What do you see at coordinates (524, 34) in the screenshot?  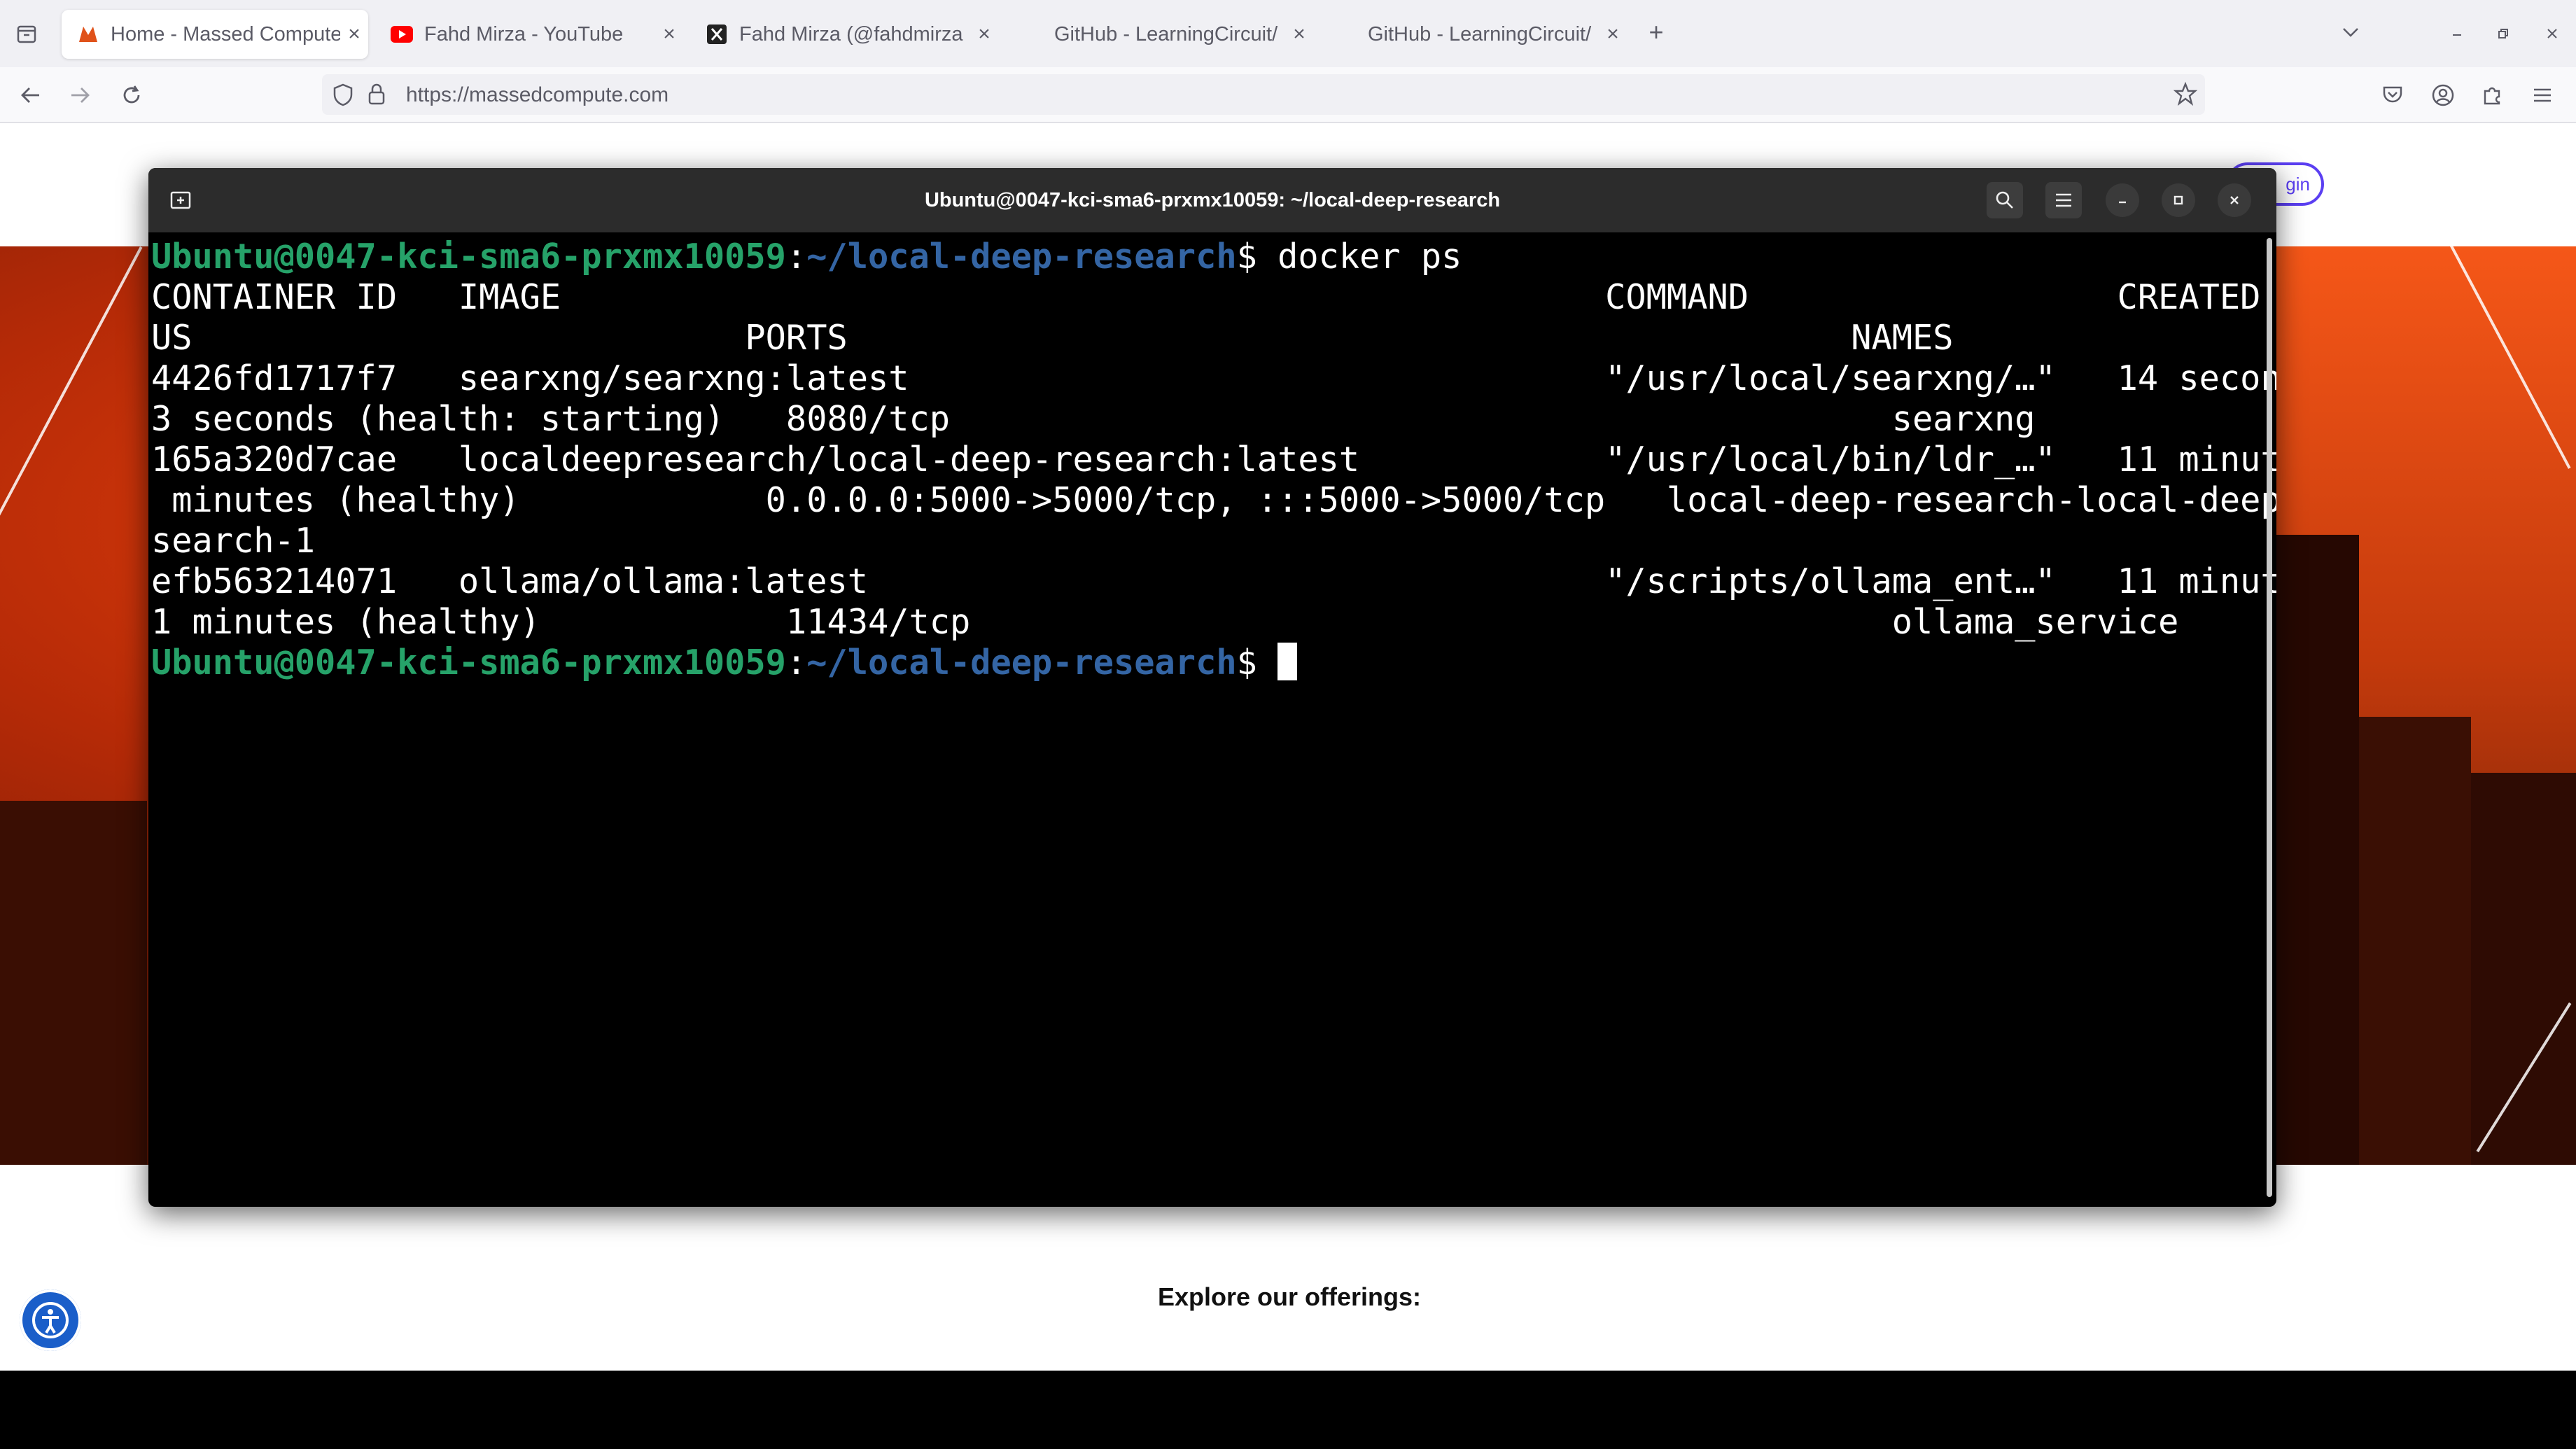 I see `tab-title: Fahd Mirza - YouTube` at bounding box center [524, 34].